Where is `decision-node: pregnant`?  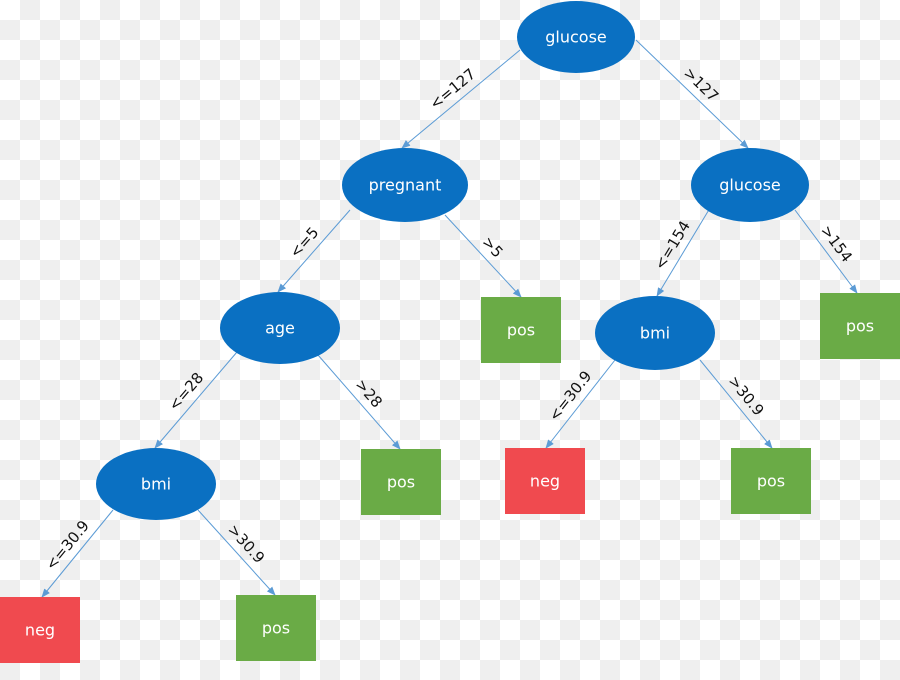
decision-node: pregnant is located at coordinates (405, 185).